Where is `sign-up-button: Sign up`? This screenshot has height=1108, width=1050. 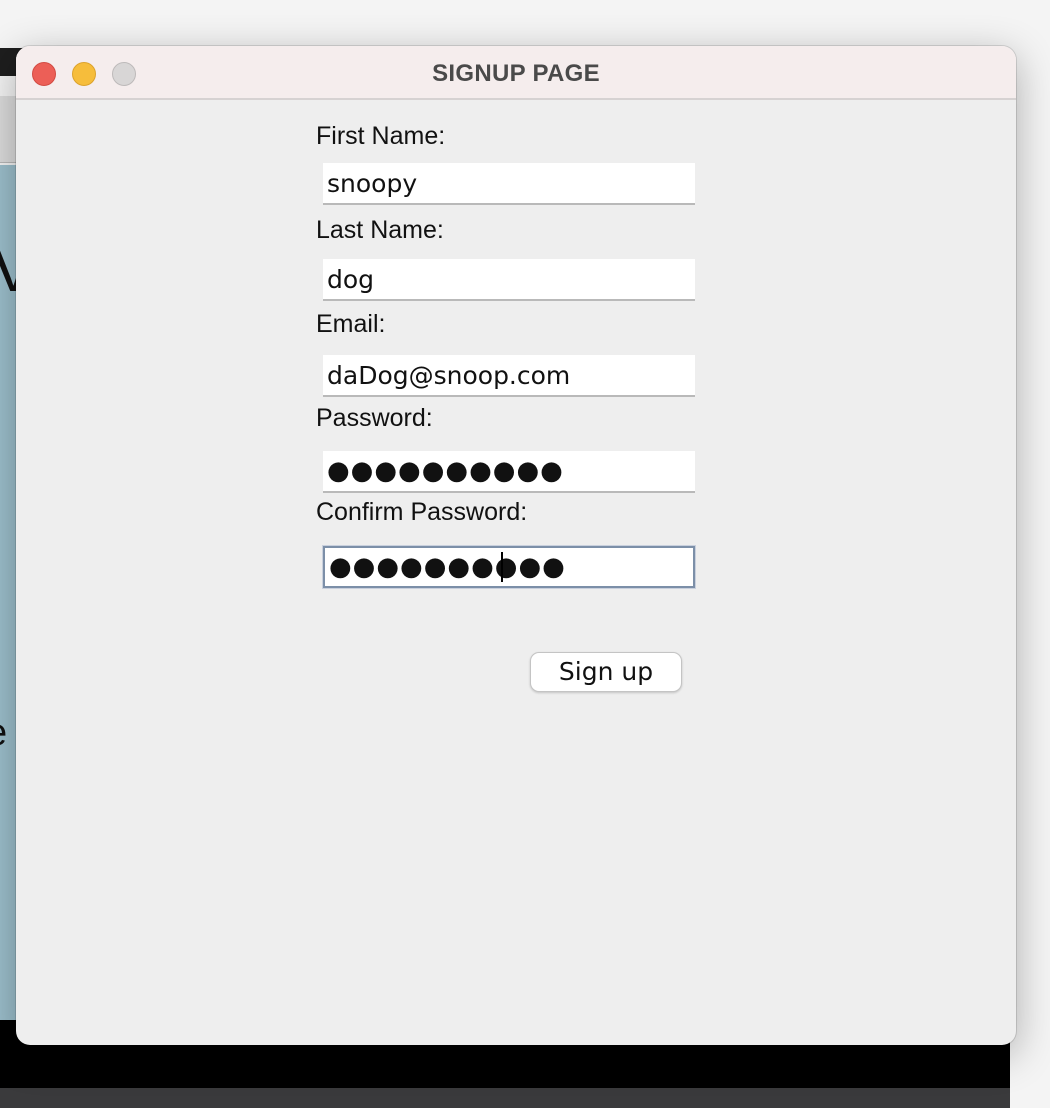
sign-up-button: Sign up is located at coordinates (606, 672).